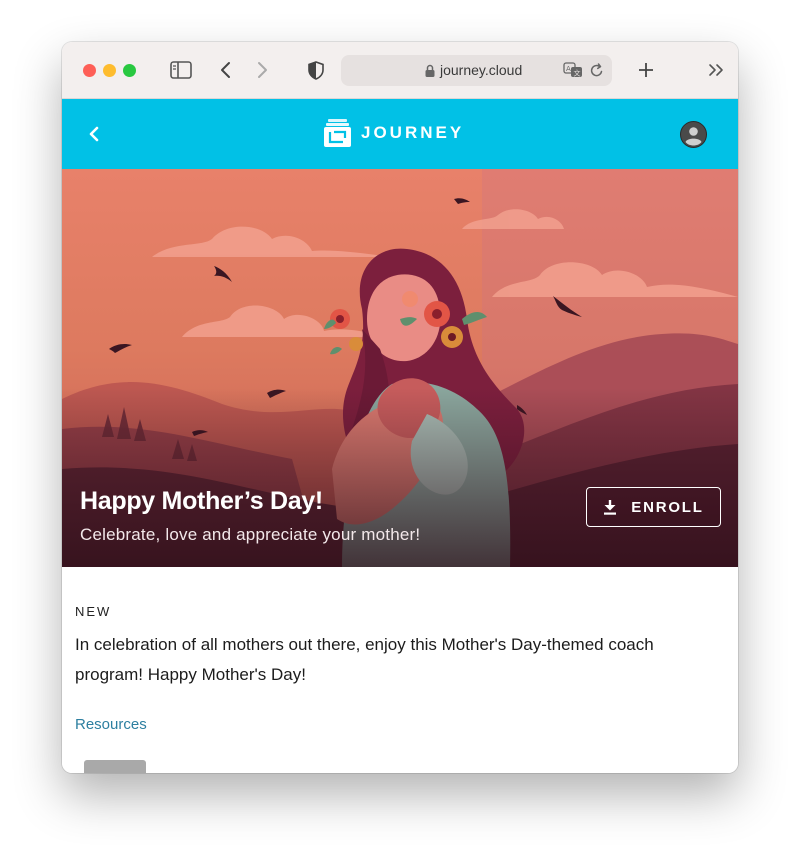  Describe the element at coordinates (646, 70) in the screenshot. I see `new-tab-icon` at that location.